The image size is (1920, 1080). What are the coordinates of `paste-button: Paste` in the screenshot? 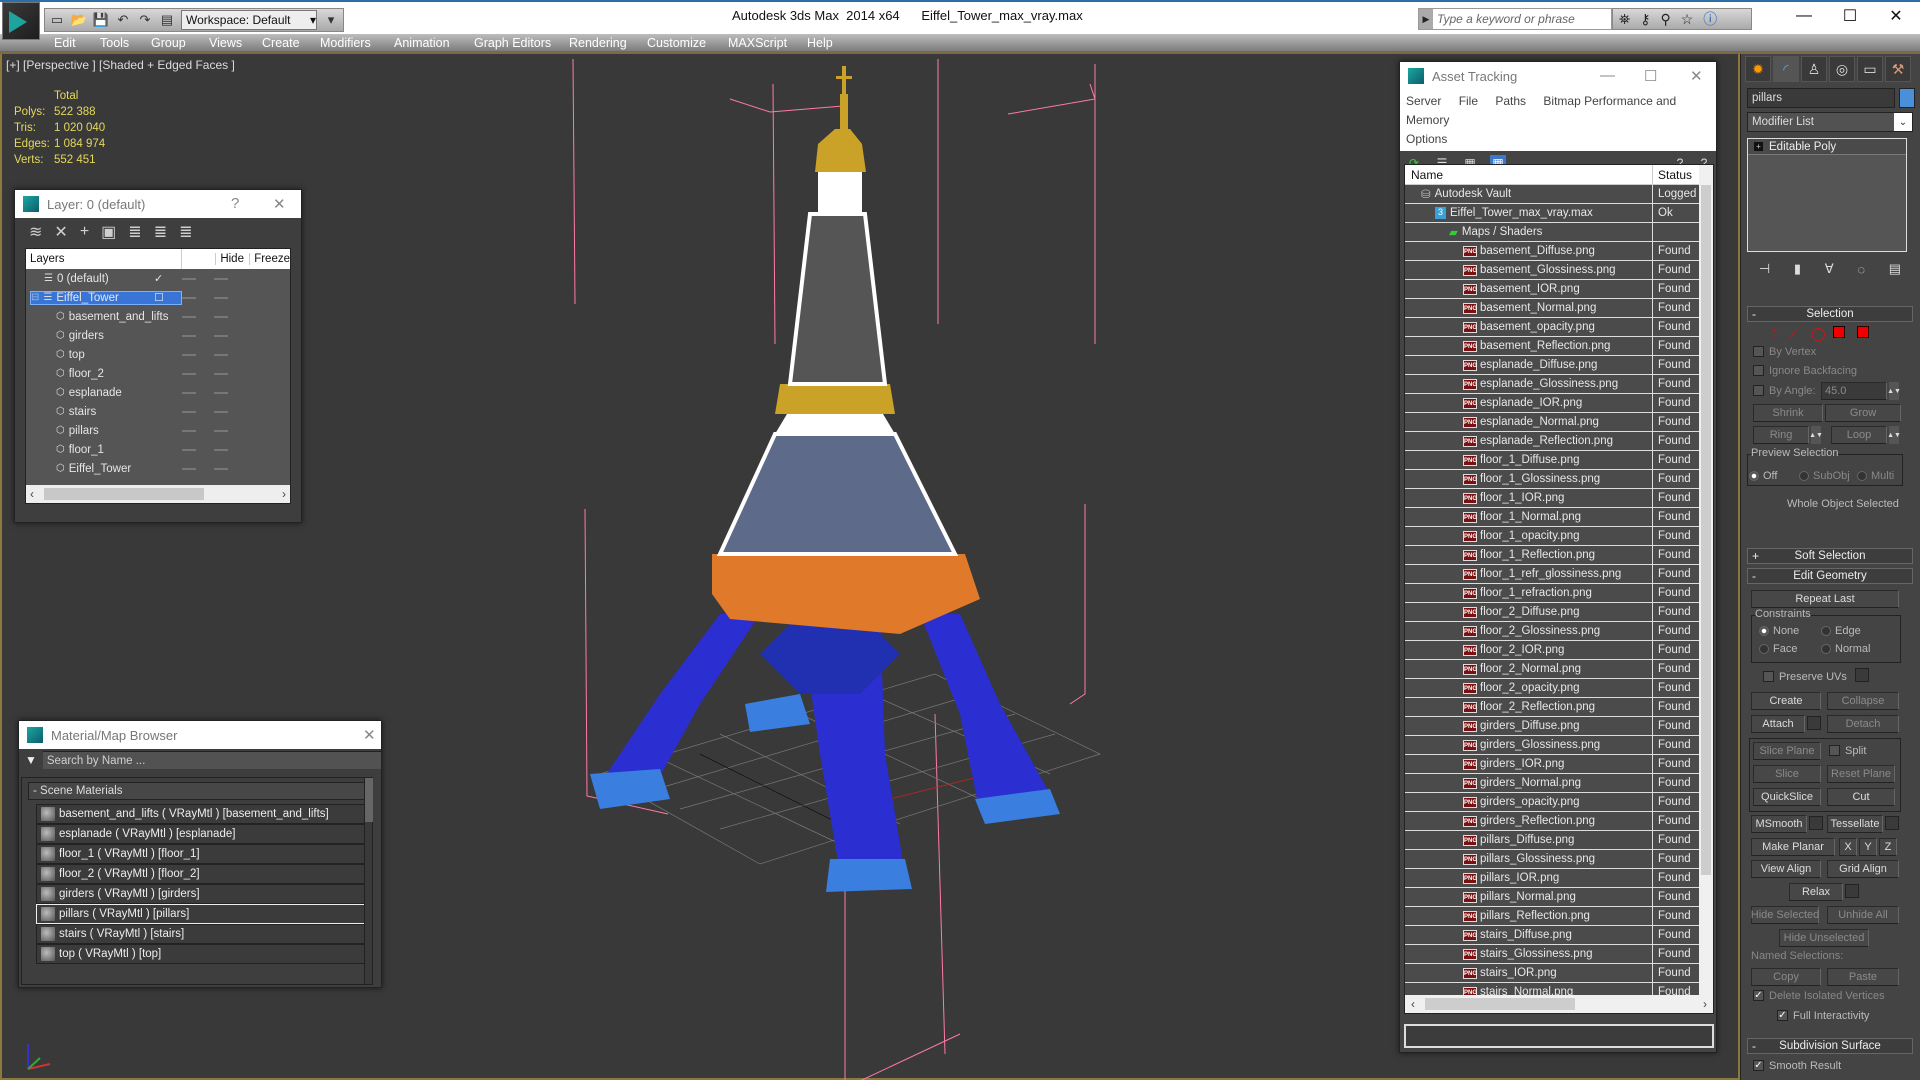 It's located at (1863, 977).